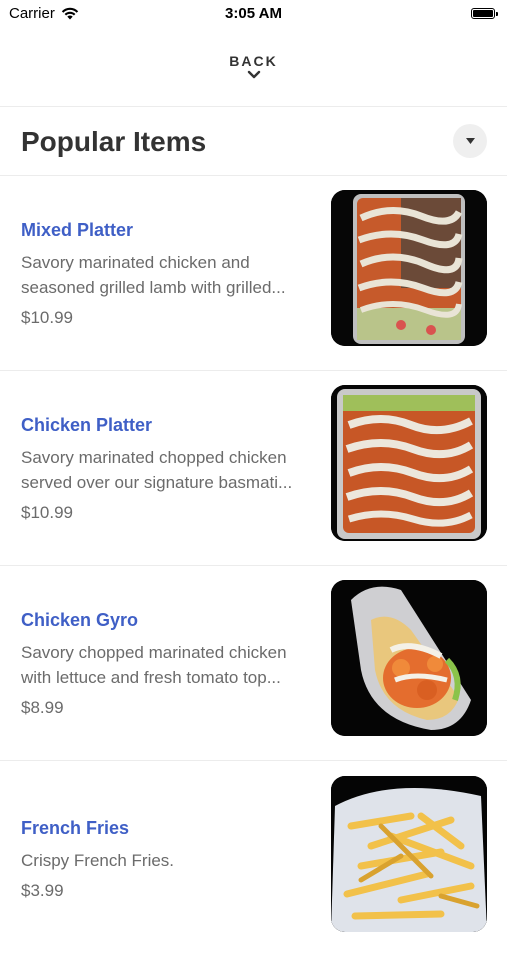  What do you see at coordinates (409, 854) in the screenshot?
I see `french-fries-photo` at bounding box center [409, 854].